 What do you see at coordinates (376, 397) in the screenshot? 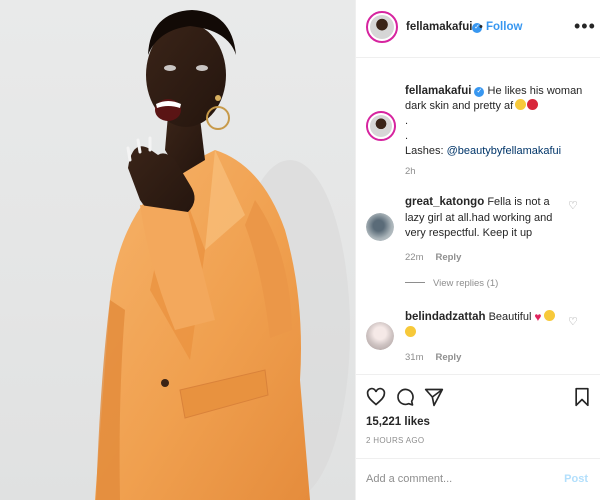
I see `heart-icon` at bounding box center [376, 397].